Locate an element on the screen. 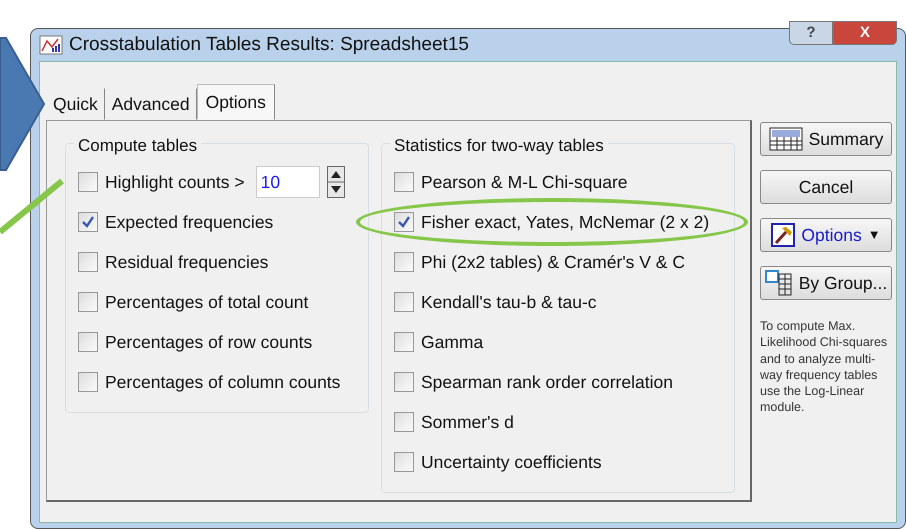  checkbox-label: Expected frequencies is located at coordinates (189, 222).